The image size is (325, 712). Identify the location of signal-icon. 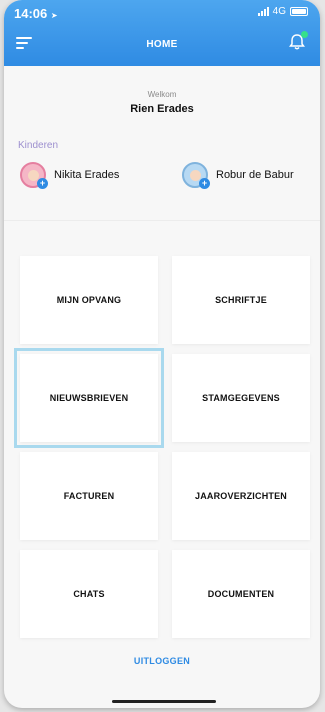
(263, 11).